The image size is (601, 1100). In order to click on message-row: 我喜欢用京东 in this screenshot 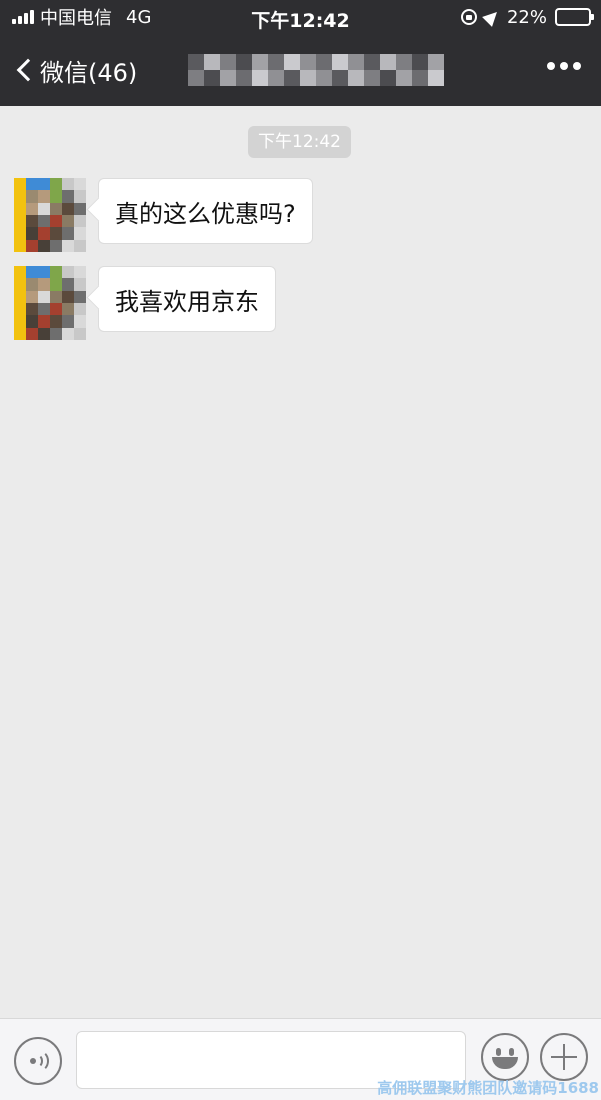, I will do `click(145, 303)`.